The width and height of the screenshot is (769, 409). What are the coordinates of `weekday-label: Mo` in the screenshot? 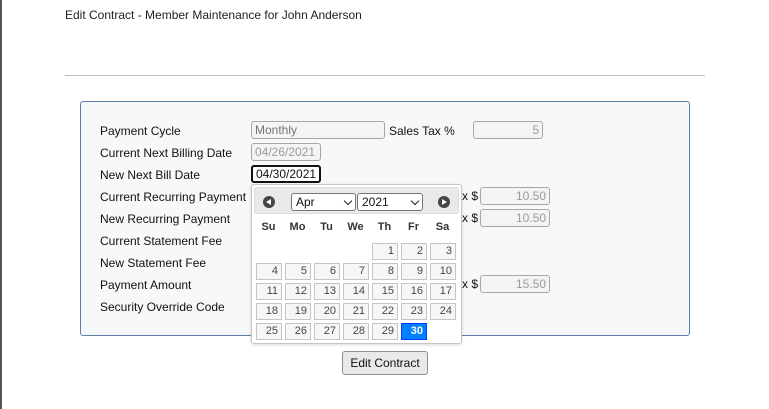 It's located at (297, 227).